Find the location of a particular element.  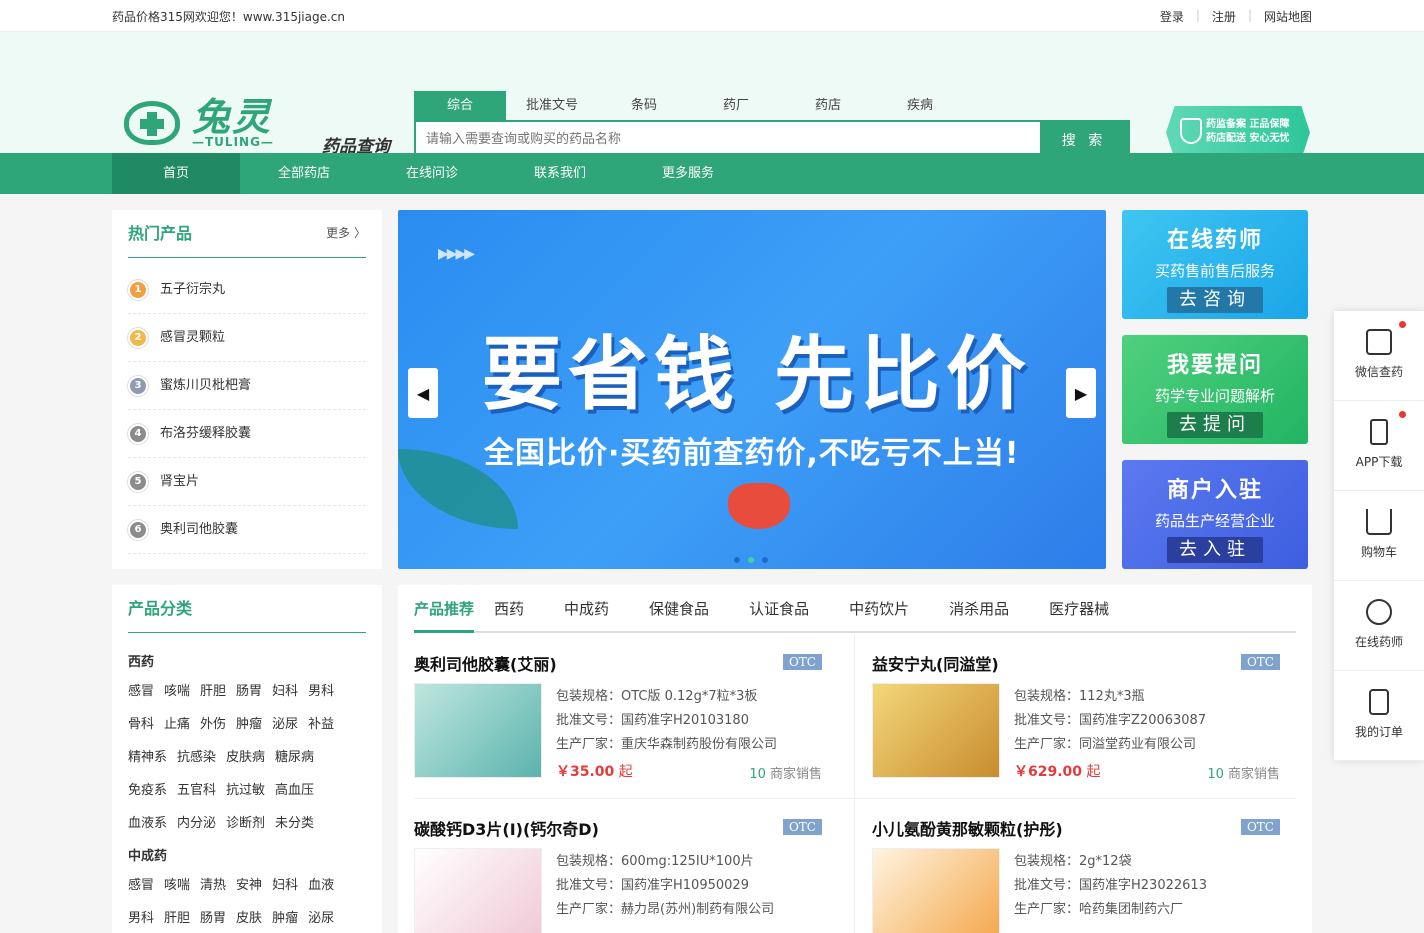

search-button: 搜 索 is located at coordinates (1084, 139).